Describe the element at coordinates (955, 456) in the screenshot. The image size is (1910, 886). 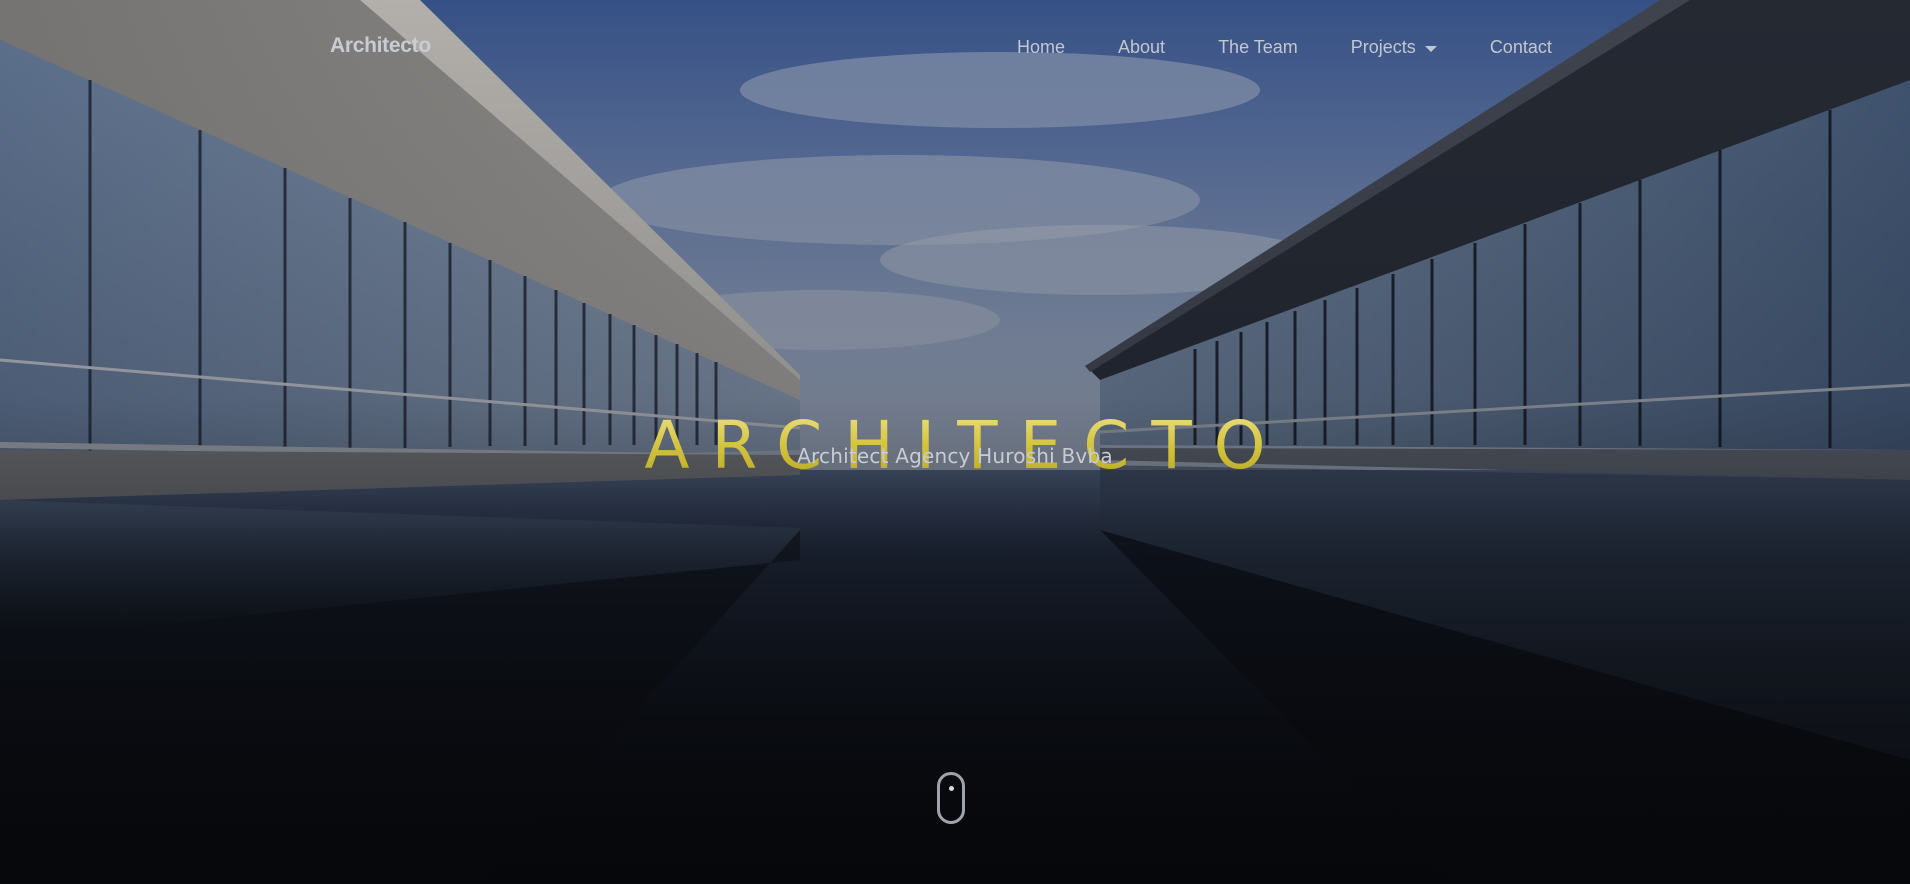
I see `hero-subtitle: Architect Agency Huroshi Bvba` at that location.